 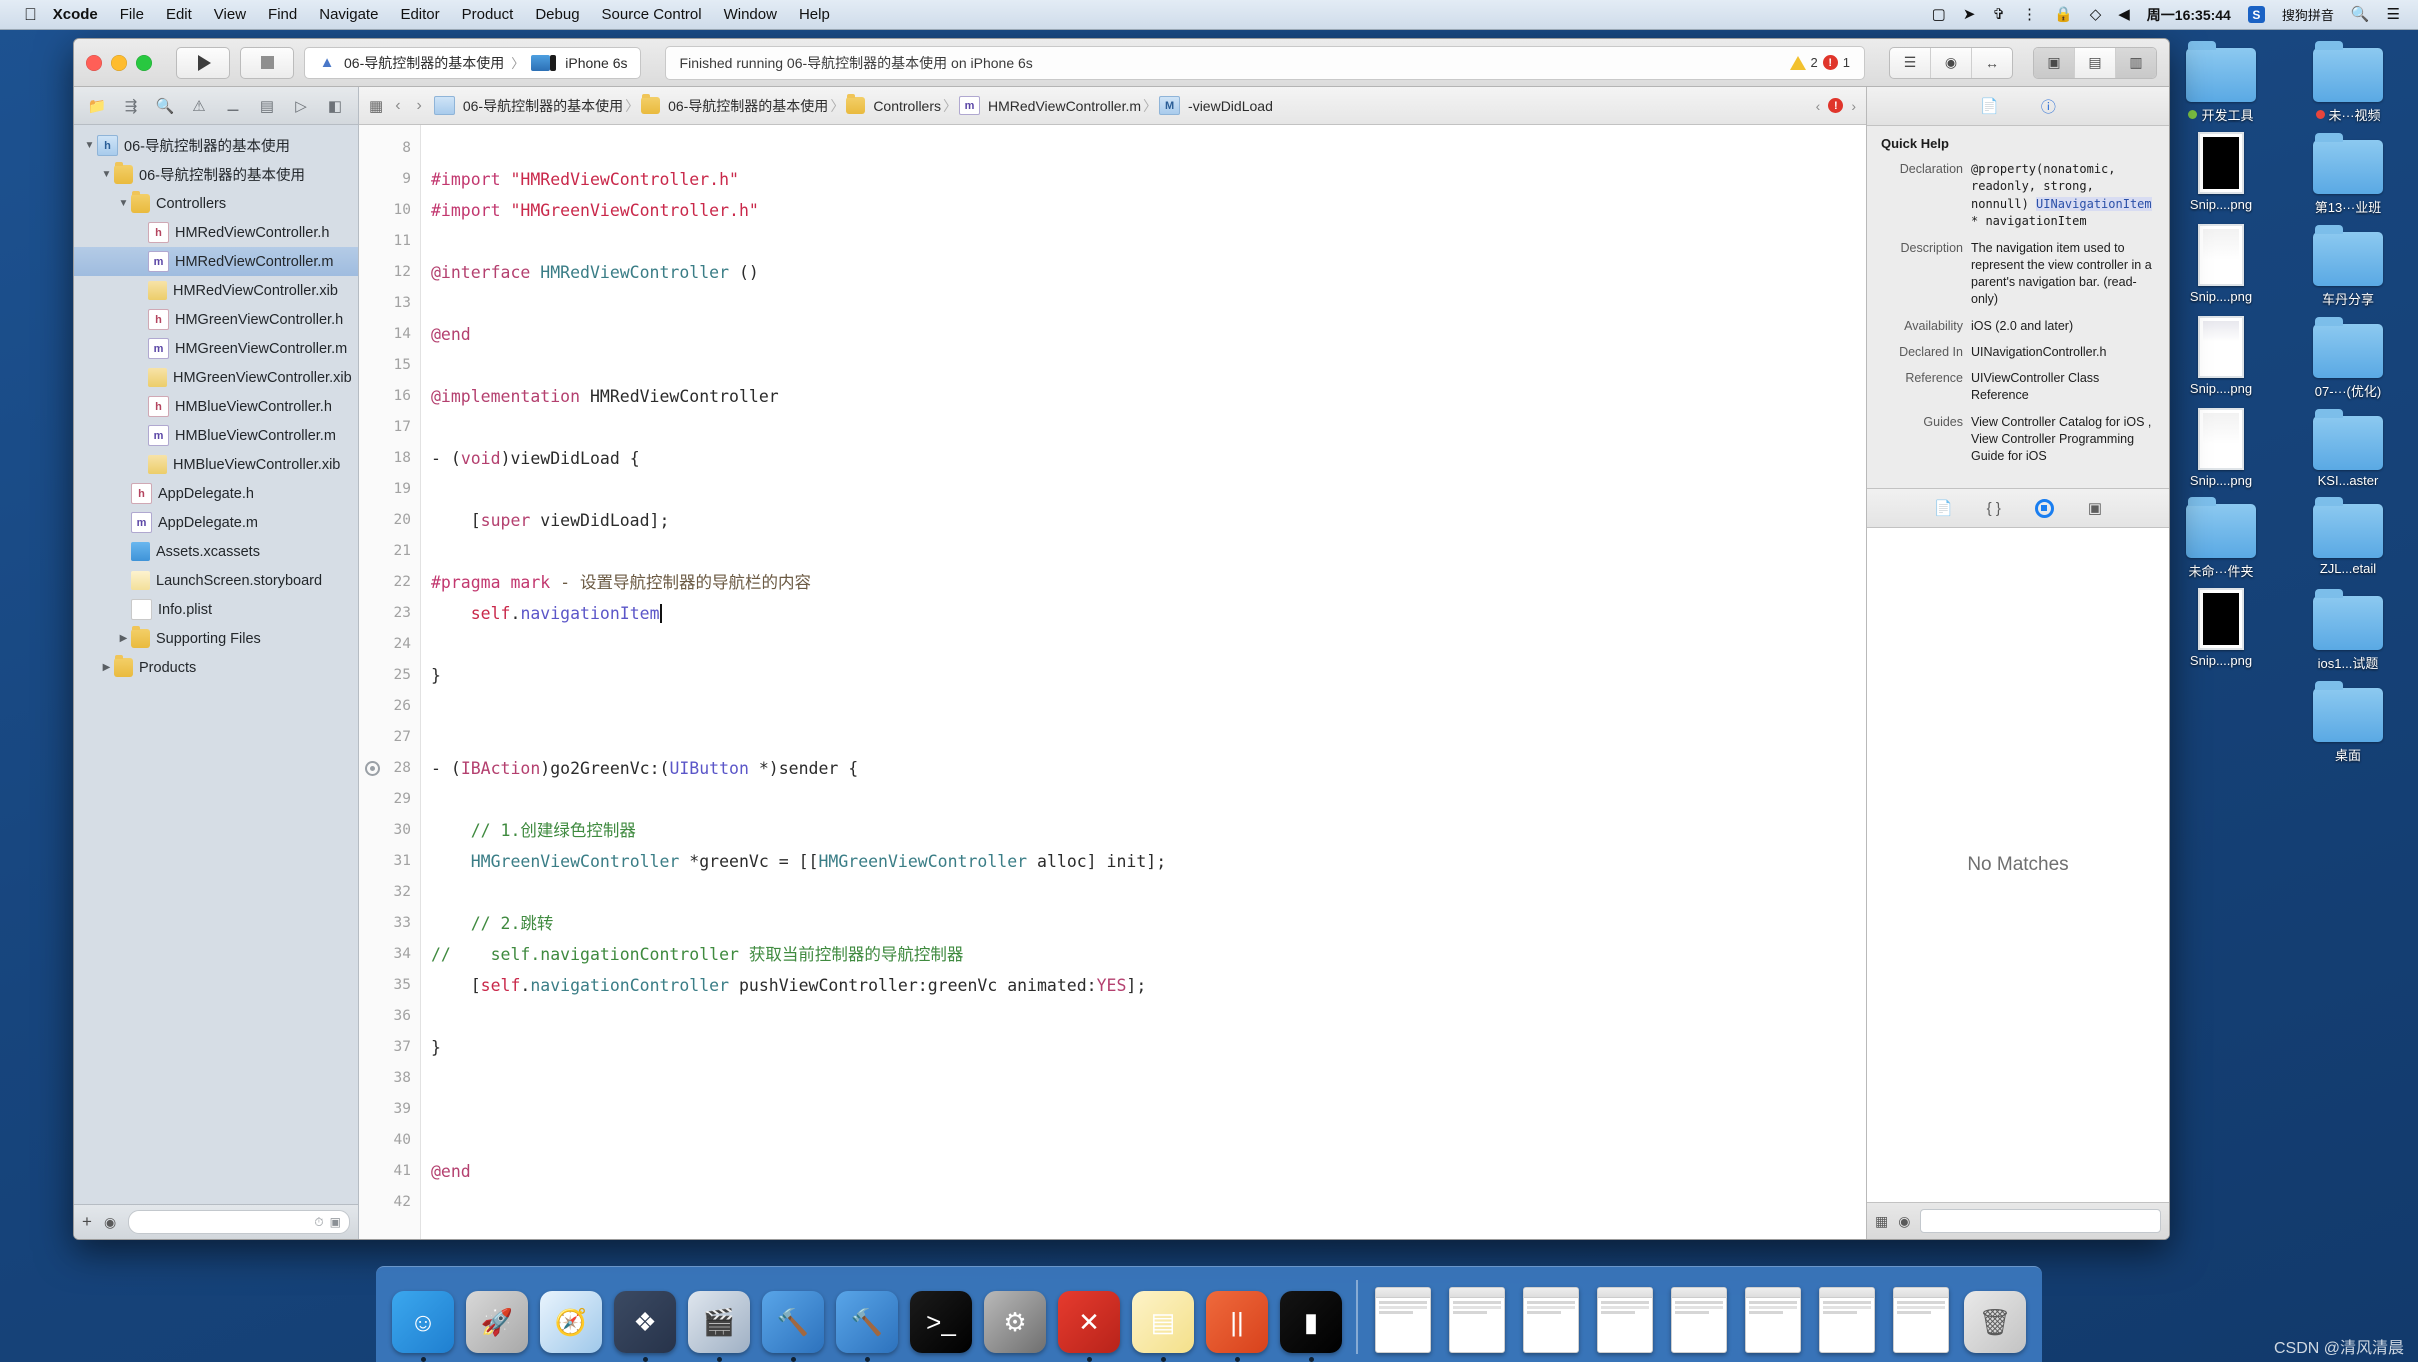 What do you see at coordinates (1989, 106) in the screenshot?
I see `tab-file-inspector: 📄` at bounding box center [1989, 106].